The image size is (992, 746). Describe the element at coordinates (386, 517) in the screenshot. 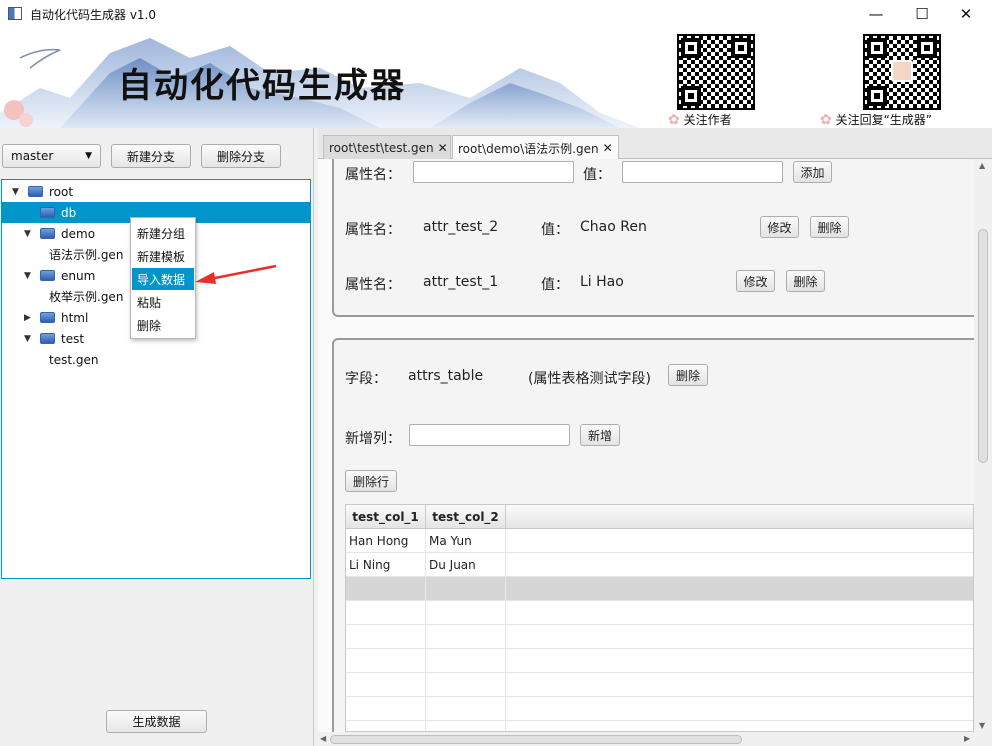

I see `column-header: test_col_1` at that location.